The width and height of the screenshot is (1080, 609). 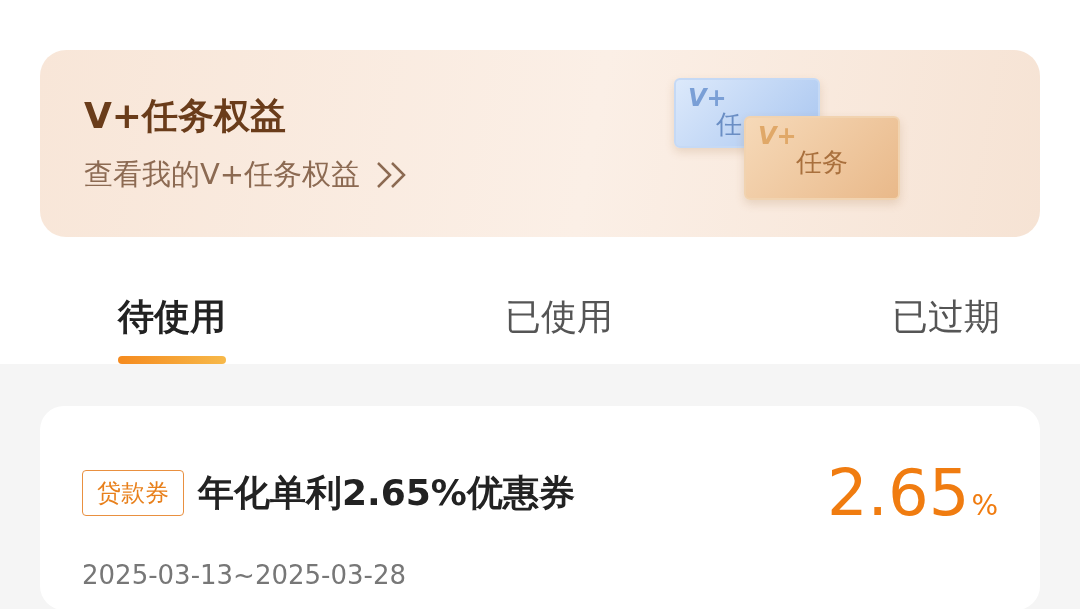 I want to click on coupon-title: 年化单利2.65%优惠券, so click(x=387, y=492).